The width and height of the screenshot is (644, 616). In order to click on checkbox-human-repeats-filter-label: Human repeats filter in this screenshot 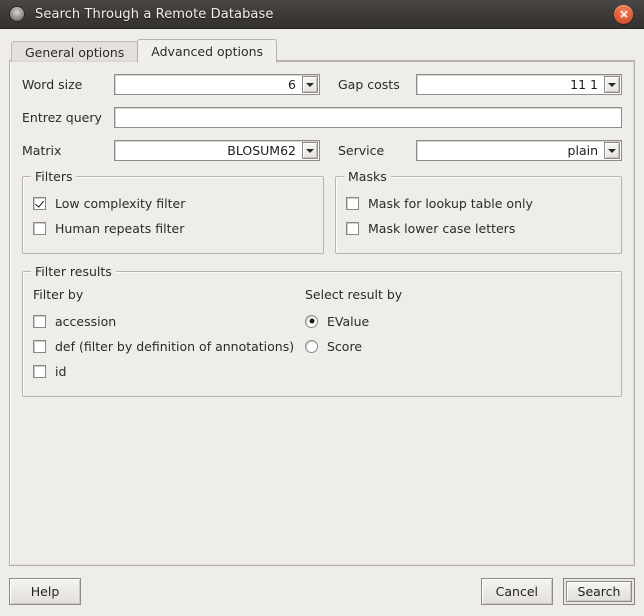, I will do `click(120, 228)`.